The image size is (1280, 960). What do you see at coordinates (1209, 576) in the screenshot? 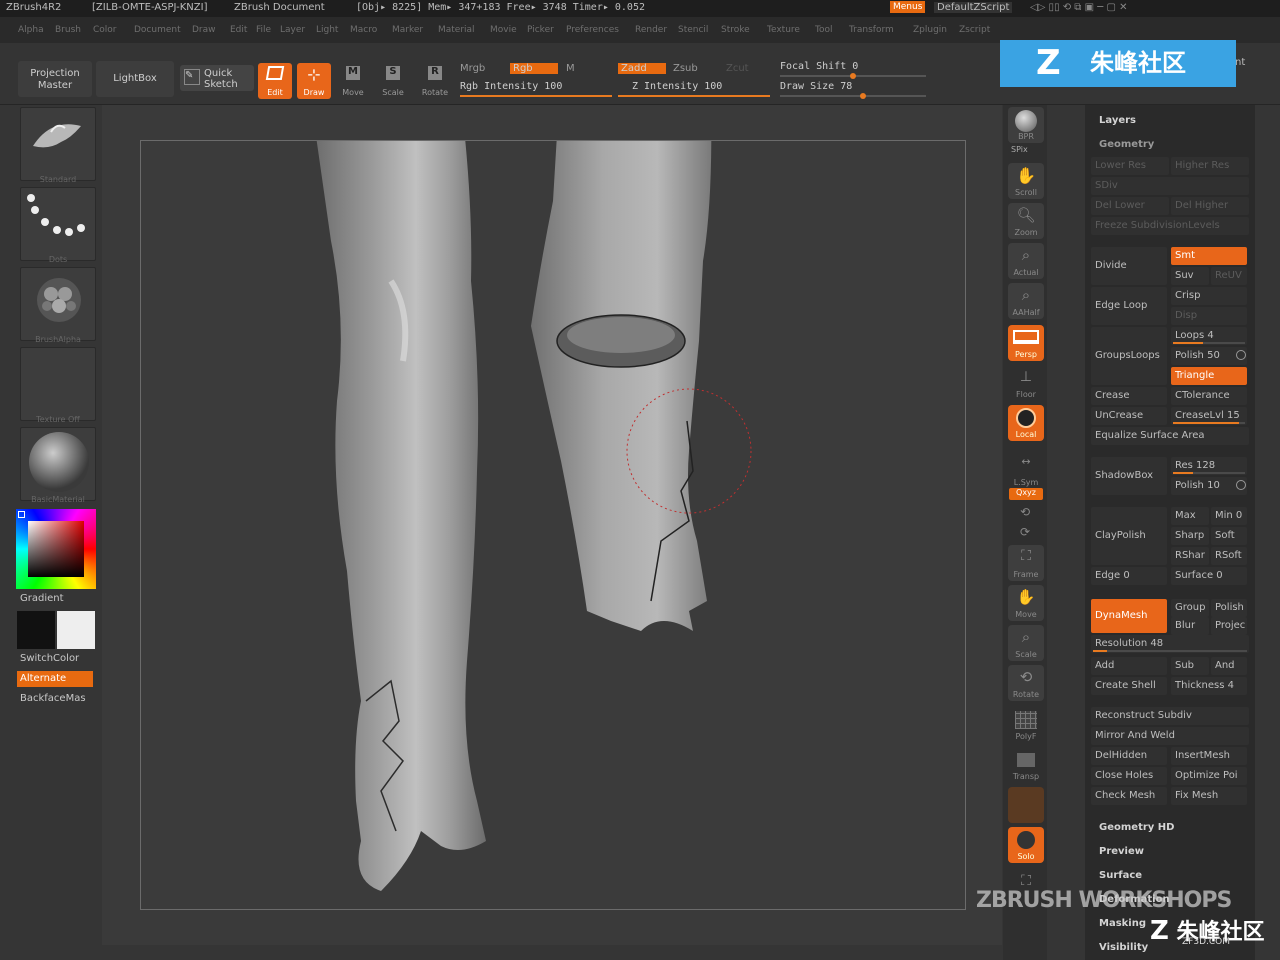
I see `surface-slider: Surface 0` at bounding box center [1209, 576].